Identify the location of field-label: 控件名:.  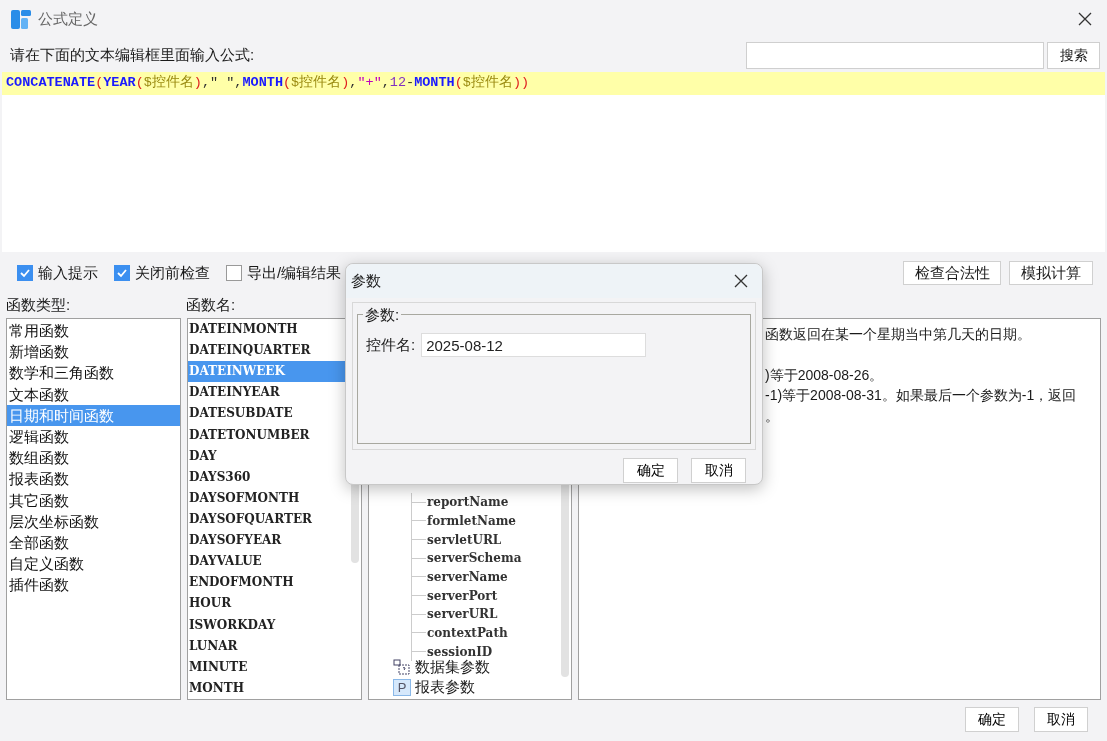
(391, 344).